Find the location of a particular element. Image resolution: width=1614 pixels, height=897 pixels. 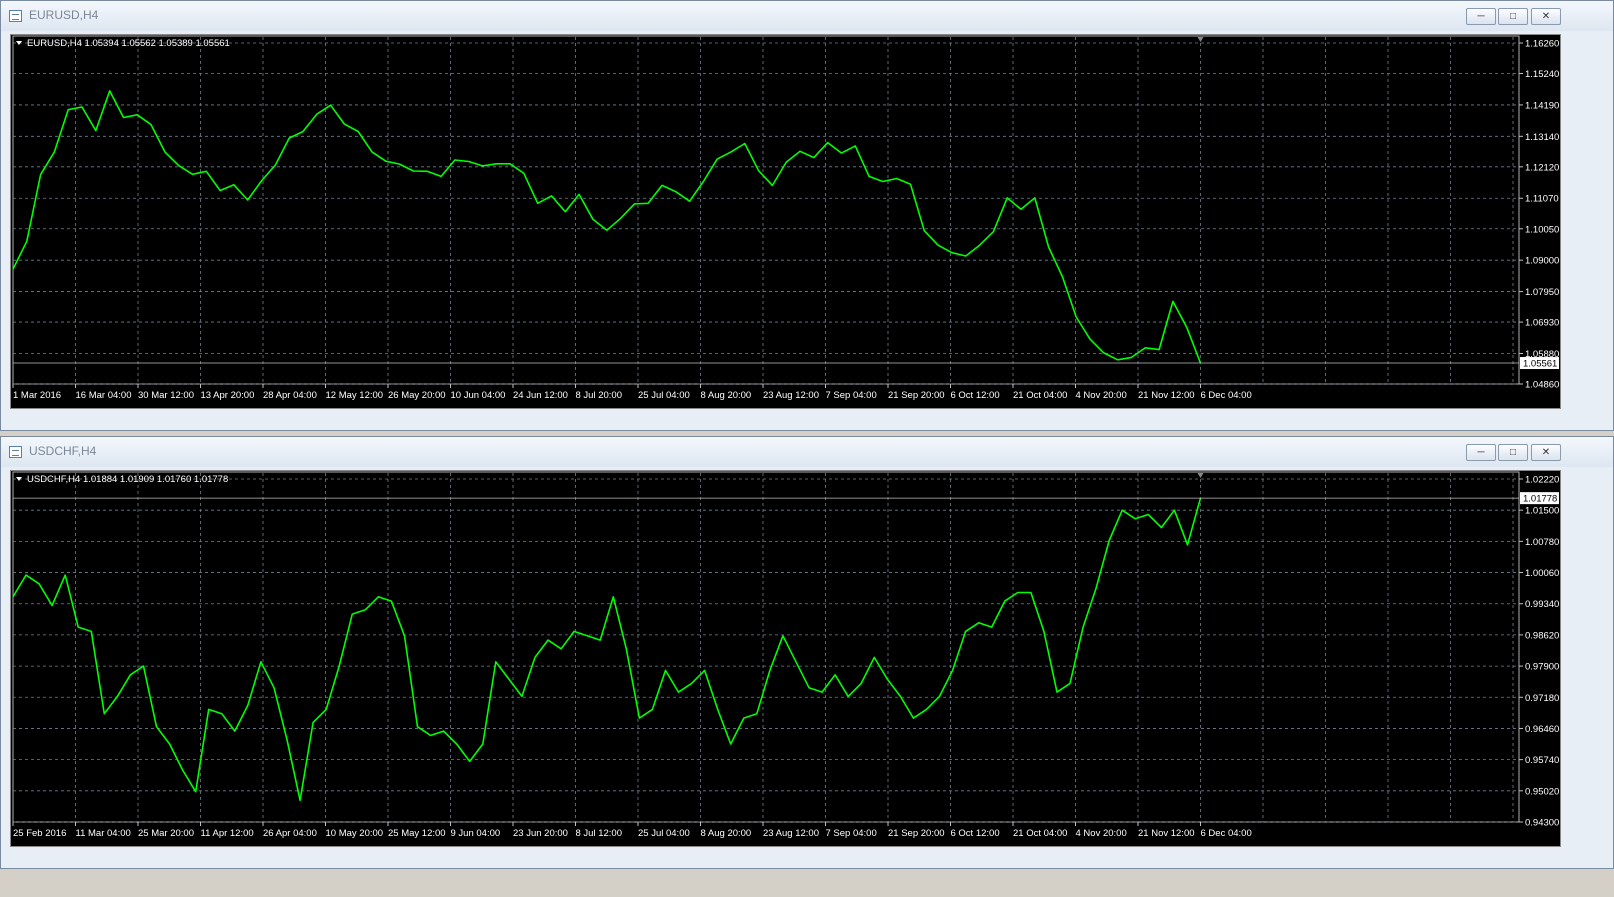

x-tick-label: 25 Mar 20:00 is located at coordinates (166, 833).